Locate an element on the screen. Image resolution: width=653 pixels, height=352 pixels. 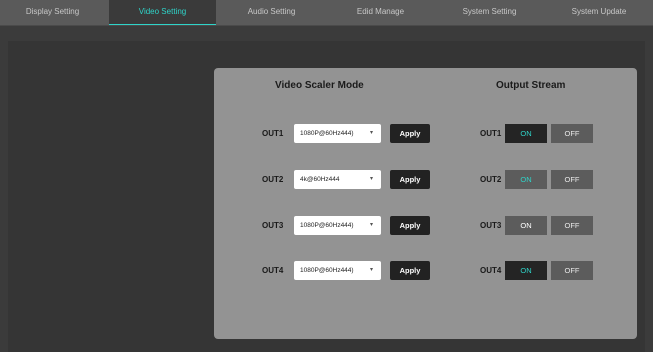
scaler-out1-label: OUT1 is located at coordinates (273, 133).